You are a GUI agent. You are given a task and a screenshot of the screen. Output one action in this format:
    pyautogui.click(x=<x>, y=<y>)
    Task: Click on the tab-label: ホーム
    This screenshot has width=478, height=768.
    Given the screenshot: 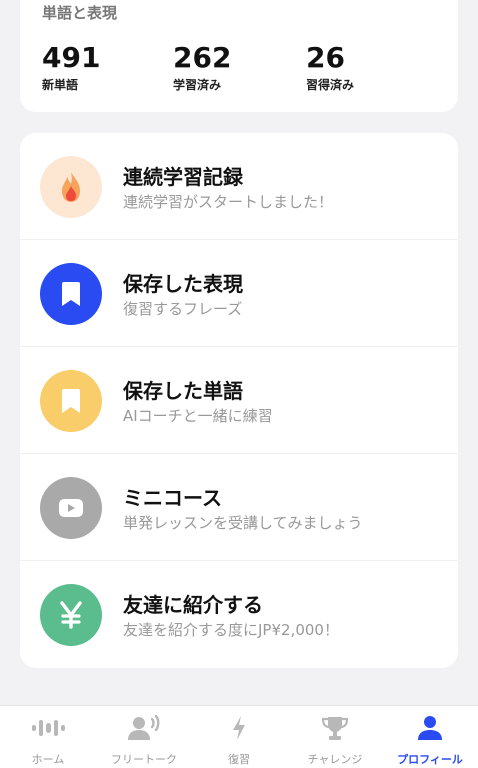 What is the action you would take?
    pyautogui.click(x=48, y=759)
    